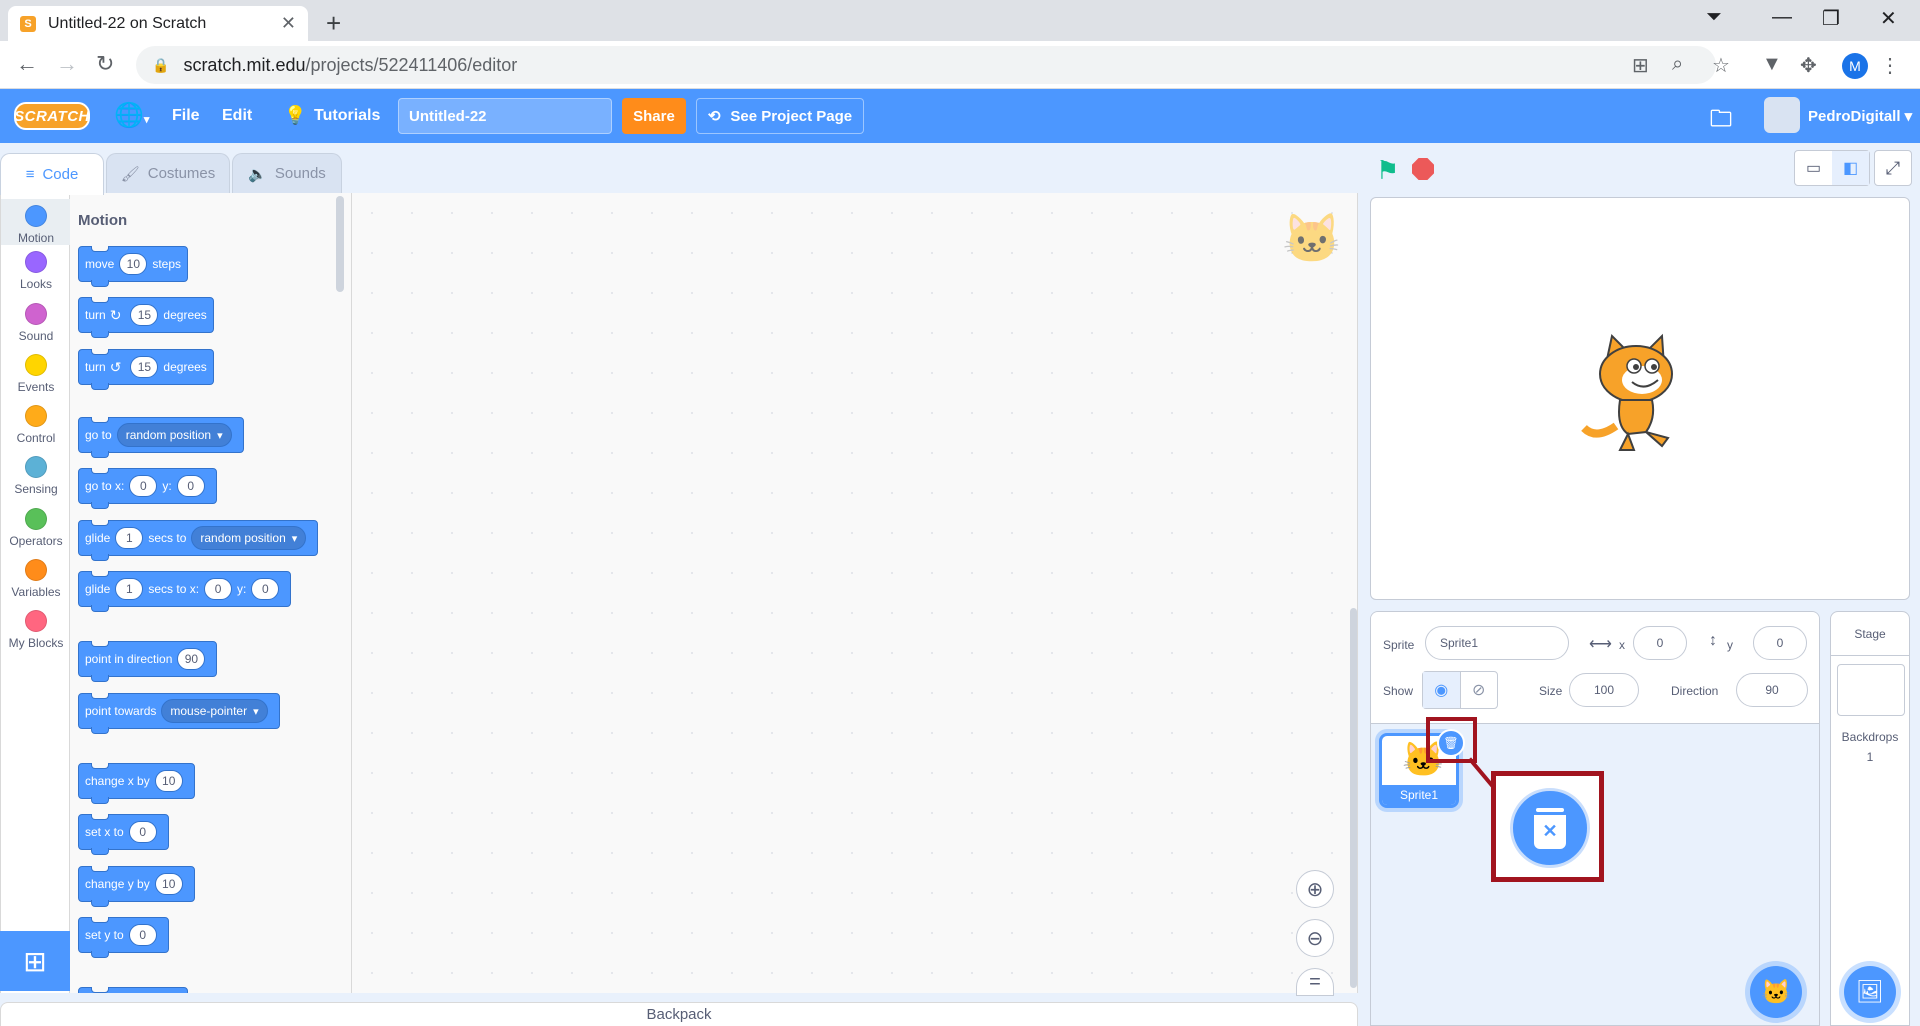  Describe the element at coordinates (174, 435) in the screenshot. I see `go-to-dropdown: random position` at that location.